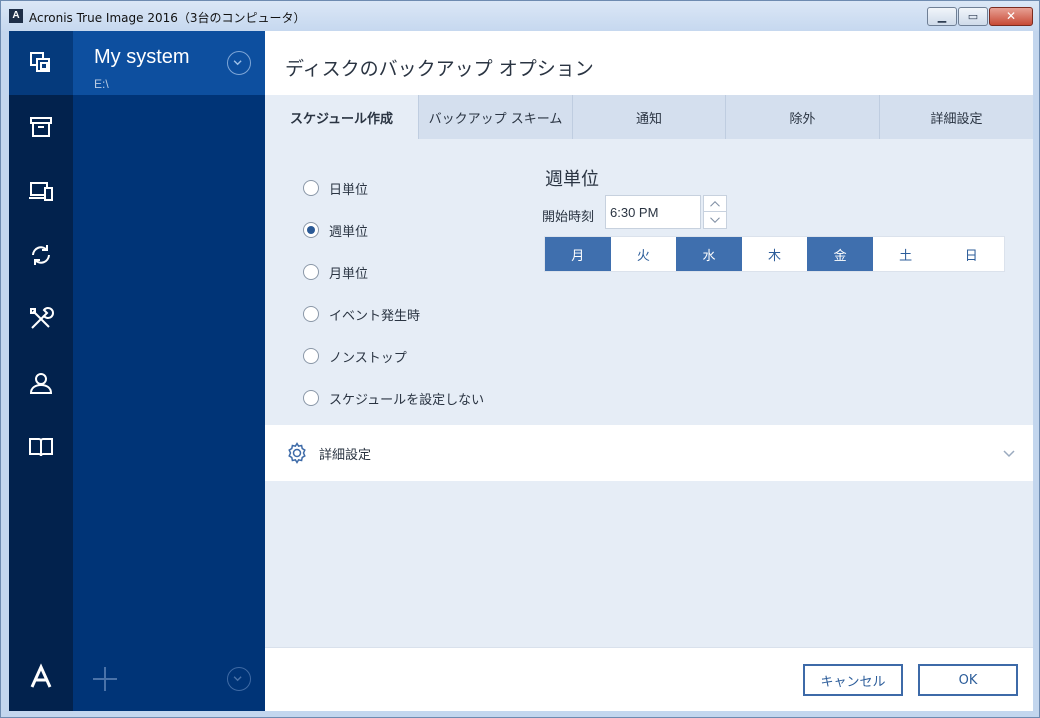  What do you see at coordinates (368, 358) in the screenshot?
I see `radio-label: ノンストップ` at bounding box center [368, 358].